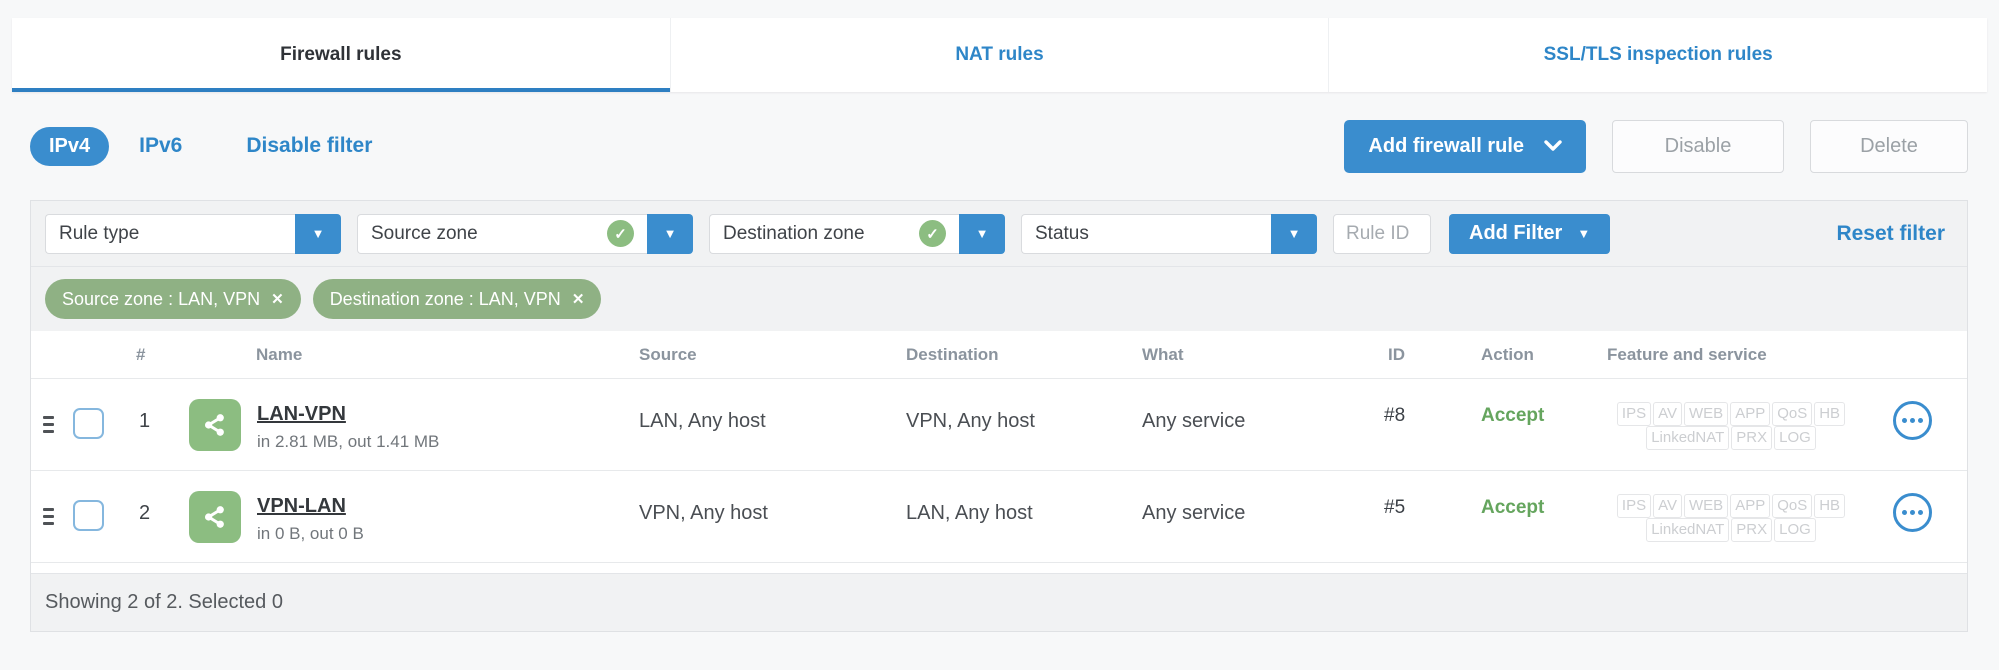 This screenshot has width=1999, height=670. I want to click on column-header-destination: Destination, so click(952, 354).